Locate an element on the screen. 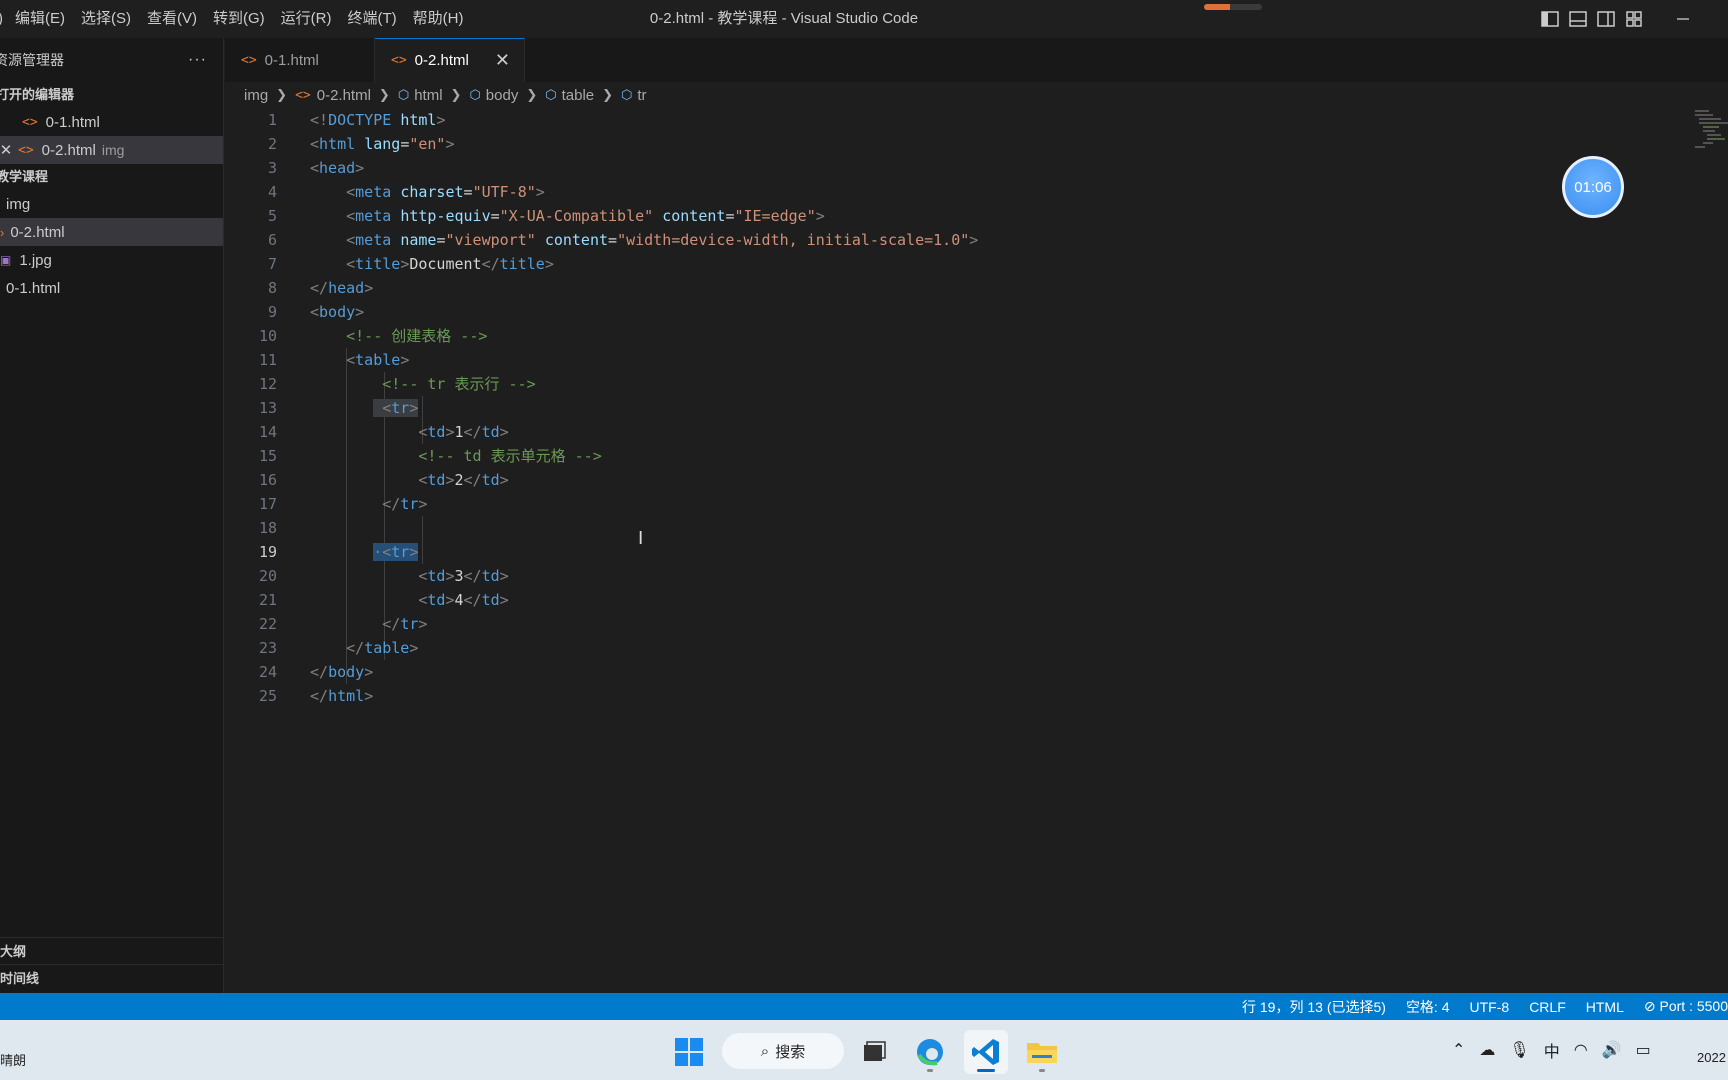 The height and width of the screenshot is (1080, 1728). file-explorer-button is located at coordinates (1042, 1052).